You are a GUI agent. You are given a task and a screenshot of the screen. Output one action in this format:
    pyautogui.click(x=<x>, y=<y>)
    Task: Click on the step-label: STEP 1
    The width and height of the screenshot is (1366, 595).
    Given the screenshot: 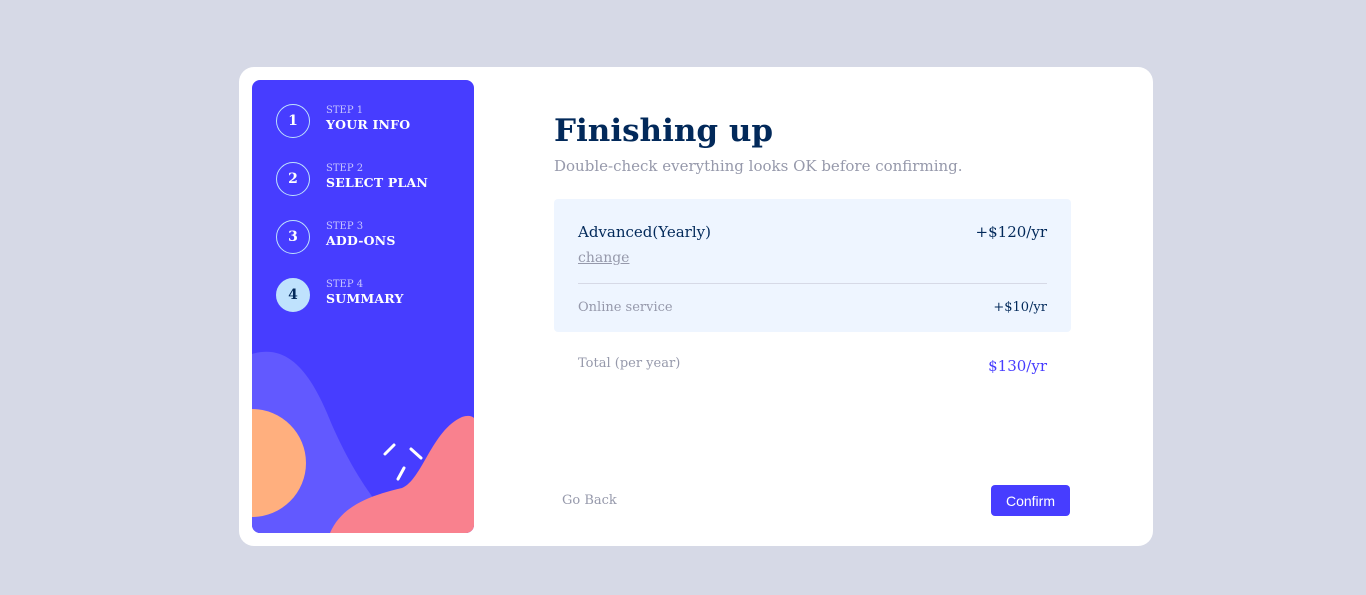 What is the action you would take?
    pyautogui.click(x=345, y=110)
    